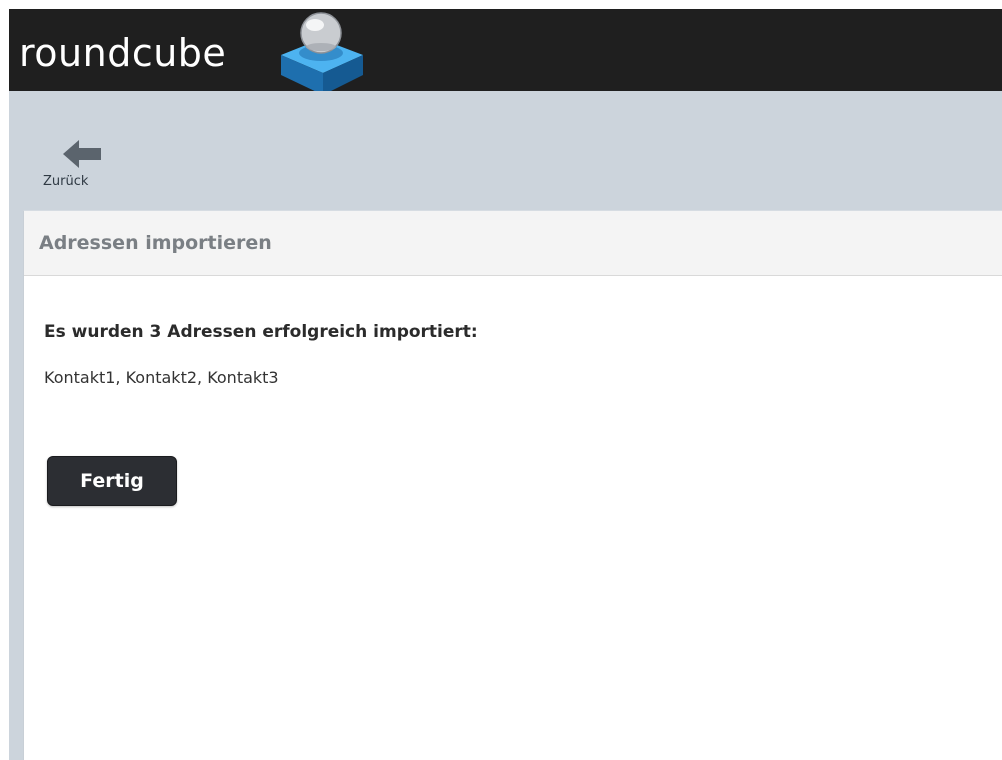 The image size is (1002, 760). I want to click on top-header: roundcube, so click(505, 52).